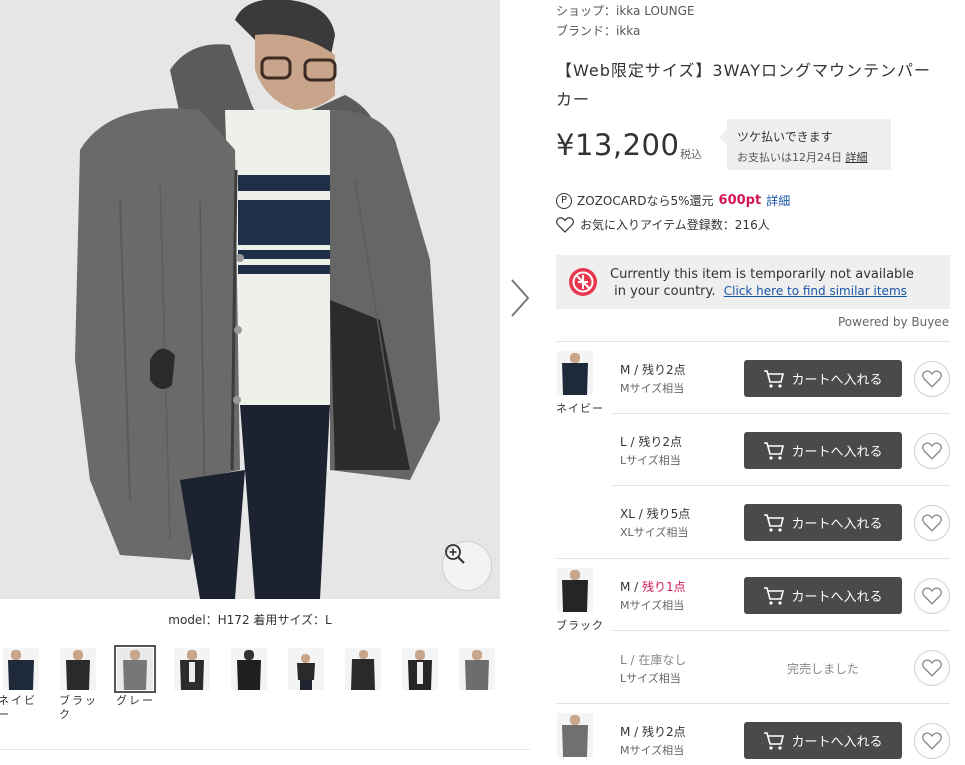 The height and width of the screenshot is (765, 965). What do you see at coordinates (250, 620) in the screenshot?
I see `model-caption: model：H172 着用サイズ：L` at bounding box center [250, 620].